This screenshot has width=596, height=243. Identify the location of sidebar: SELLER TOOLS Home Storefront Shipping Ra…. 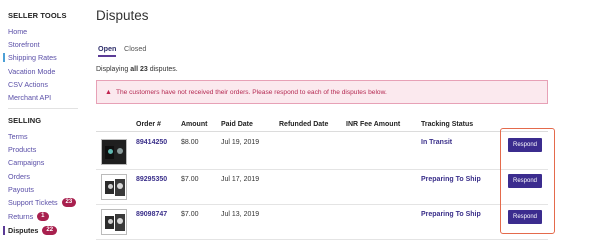
(42, 121).